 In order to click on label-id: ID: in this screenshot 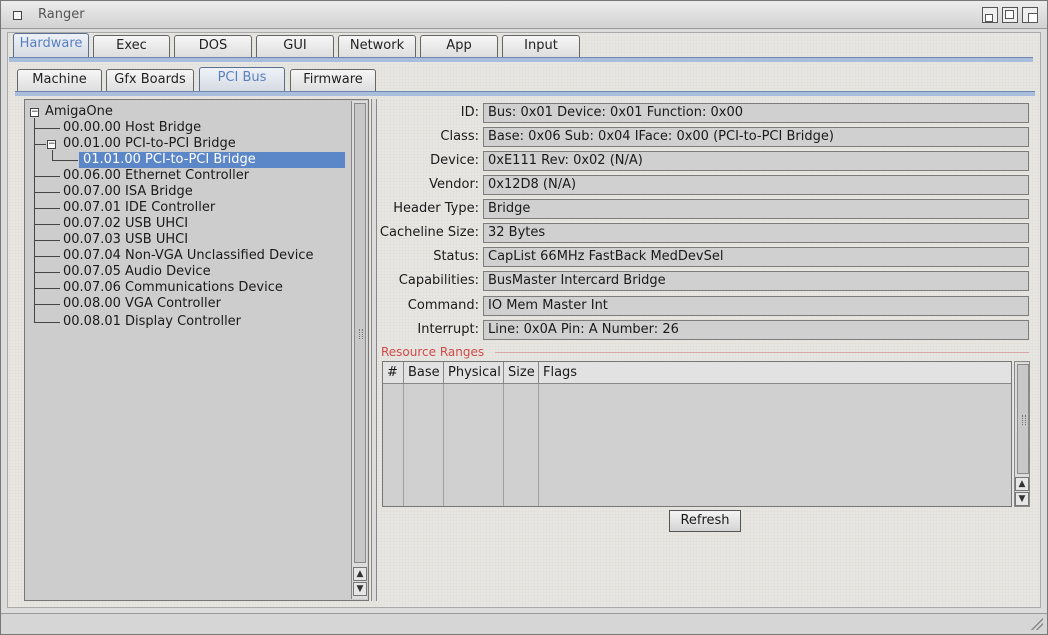, I will do `click(469, 112)`.